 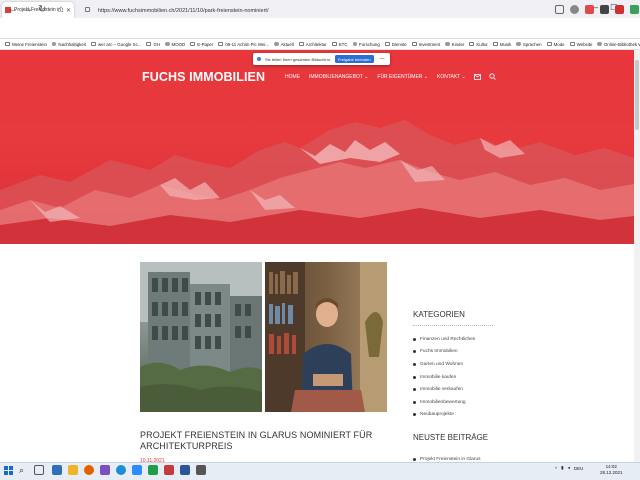 What do you see at coordinates (478, 44) in the screenshot?
I see `bookmark-item: Kultur` at bounding box center [478, 44].